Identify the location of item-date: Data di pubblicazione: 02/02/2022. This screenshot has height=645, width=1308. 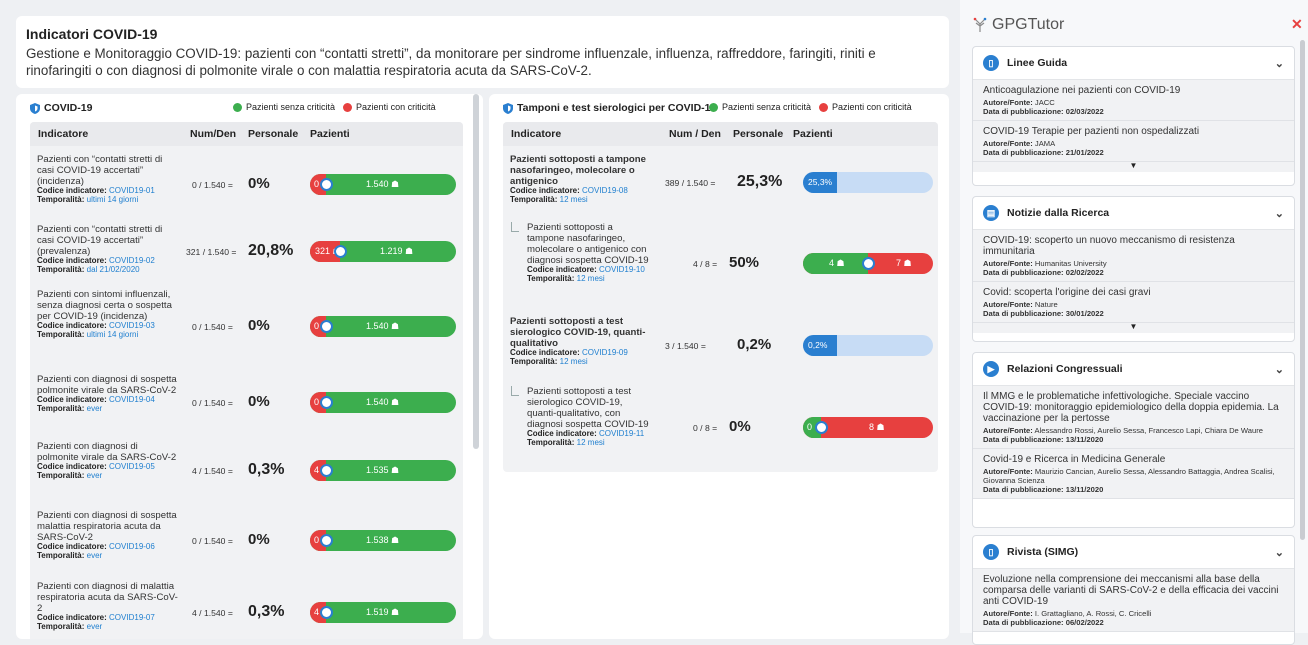
(1043, 272).